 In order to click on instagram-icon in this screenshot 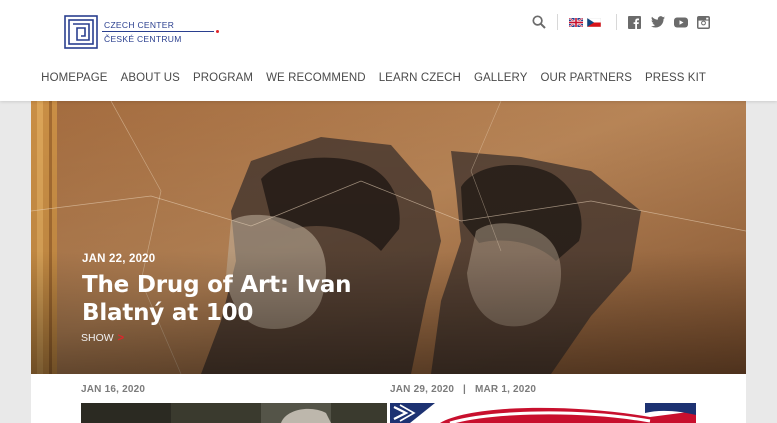, I will do `click(703, 22)`.